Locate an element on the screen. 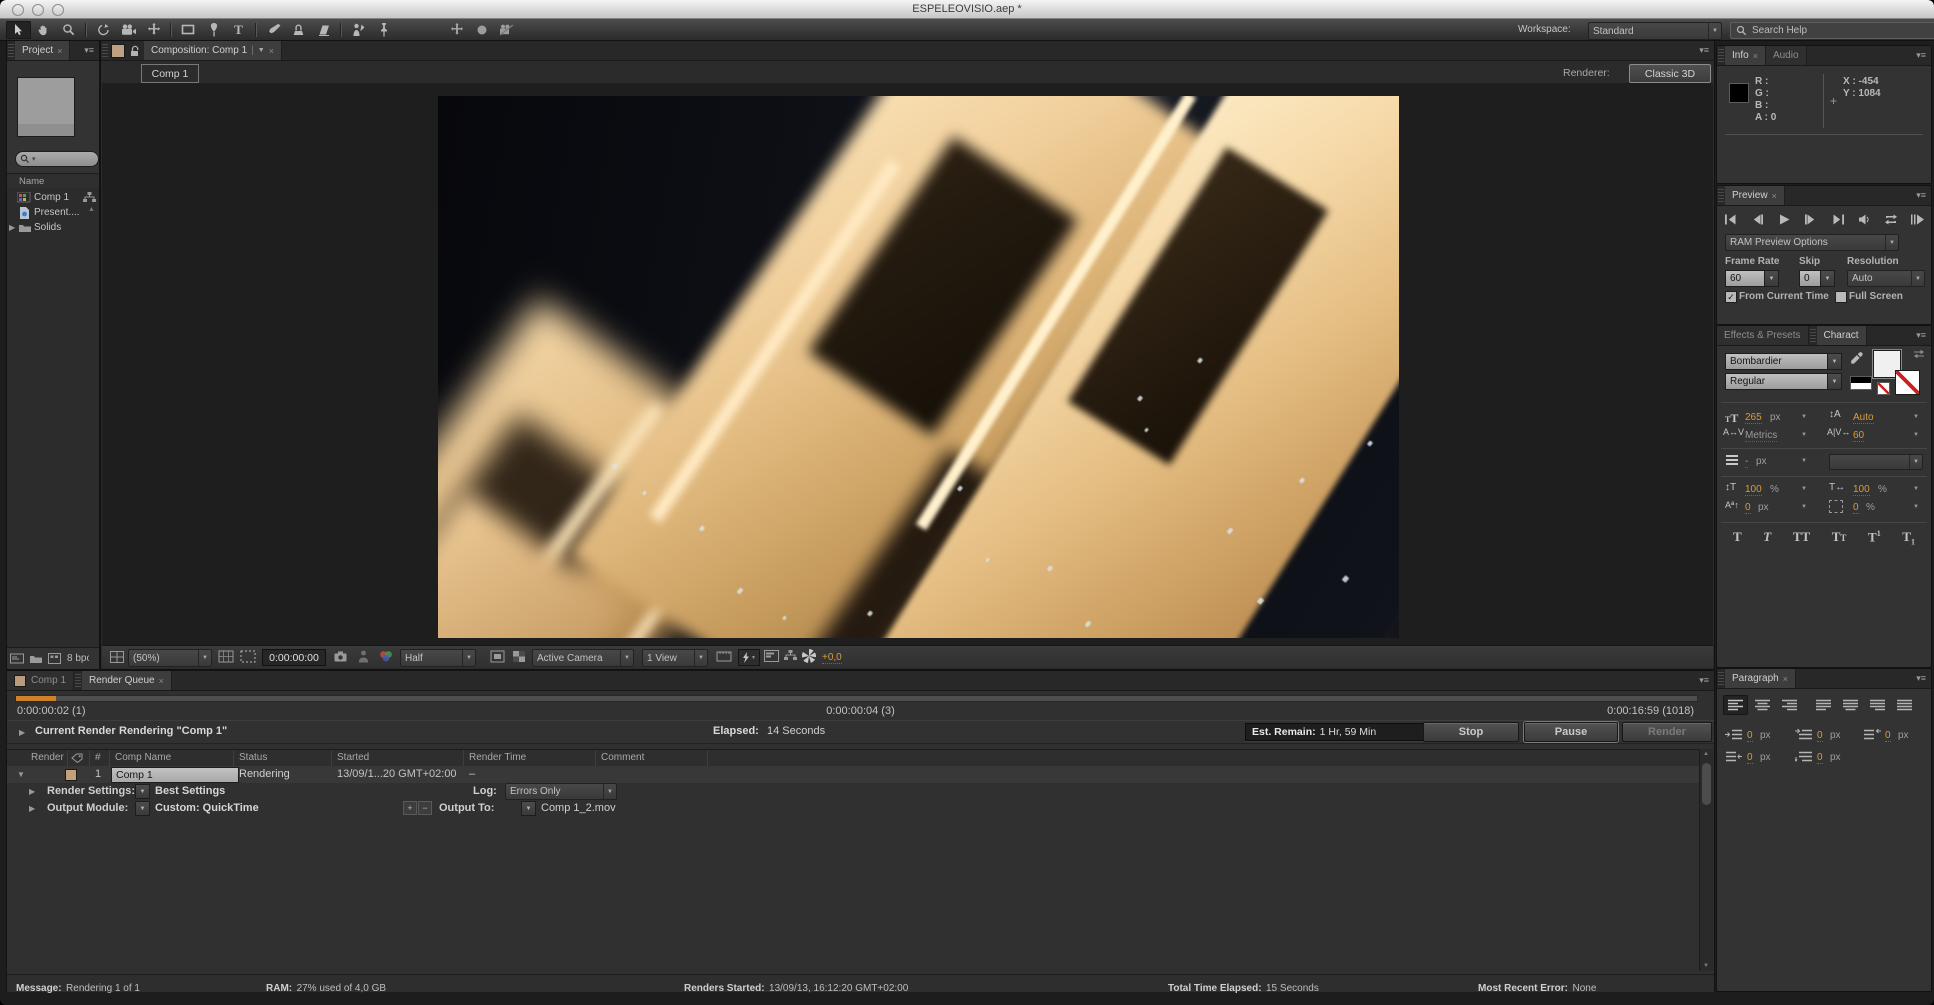 Image resolution: width=1934 pixels, height=1005 pixels. font-style-dropdown-button: ▼ is located at coordinates (1834, 381).